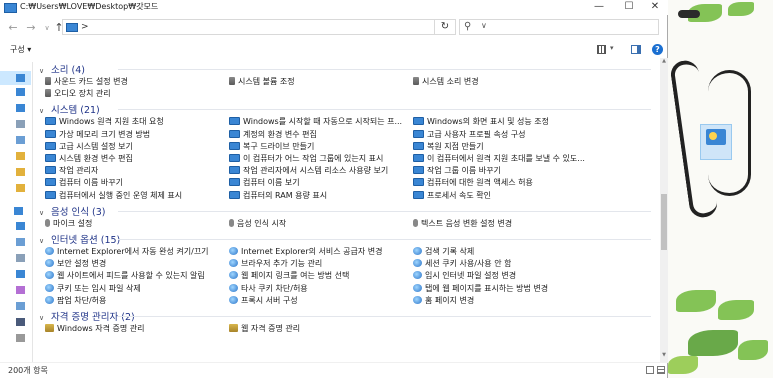  I want to click on list-item: 보안 설정 변경, so click(75, 264).